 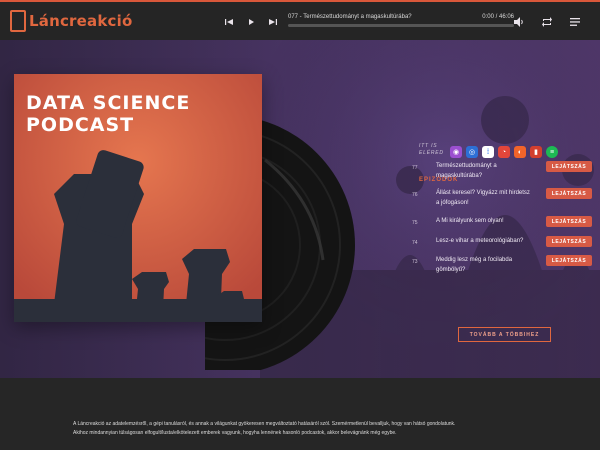 What do you see at coordinates (536, 152) in the screenshot?
I see `stitcher-icon: ▮` at bounding box center [536, 152].